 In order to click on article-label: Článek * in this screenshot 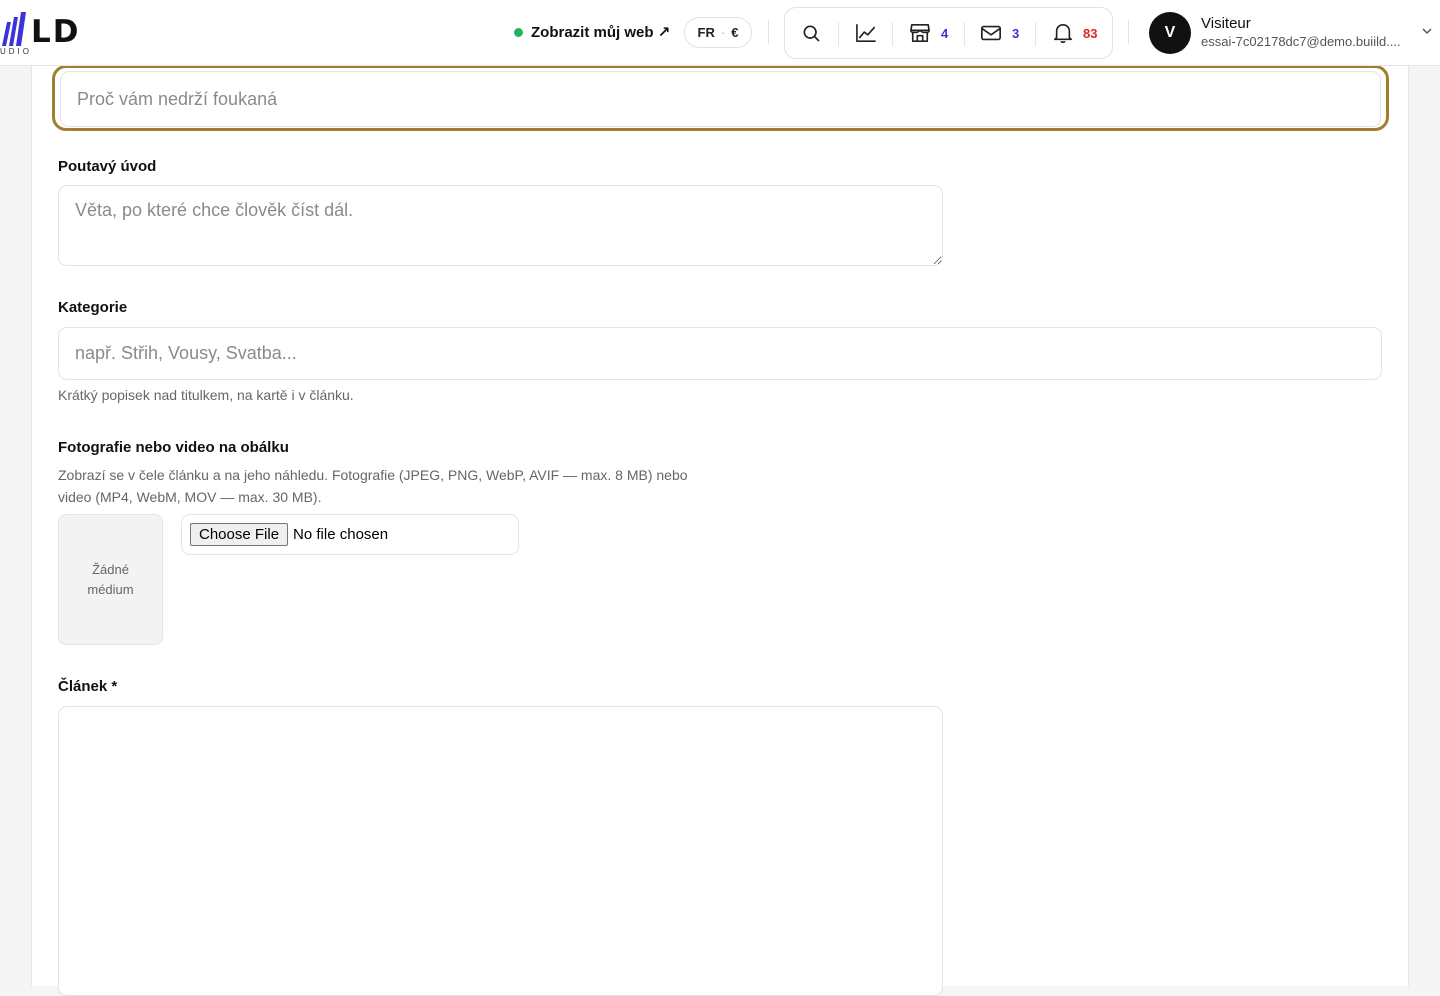, I will do `click(88, 686)`.